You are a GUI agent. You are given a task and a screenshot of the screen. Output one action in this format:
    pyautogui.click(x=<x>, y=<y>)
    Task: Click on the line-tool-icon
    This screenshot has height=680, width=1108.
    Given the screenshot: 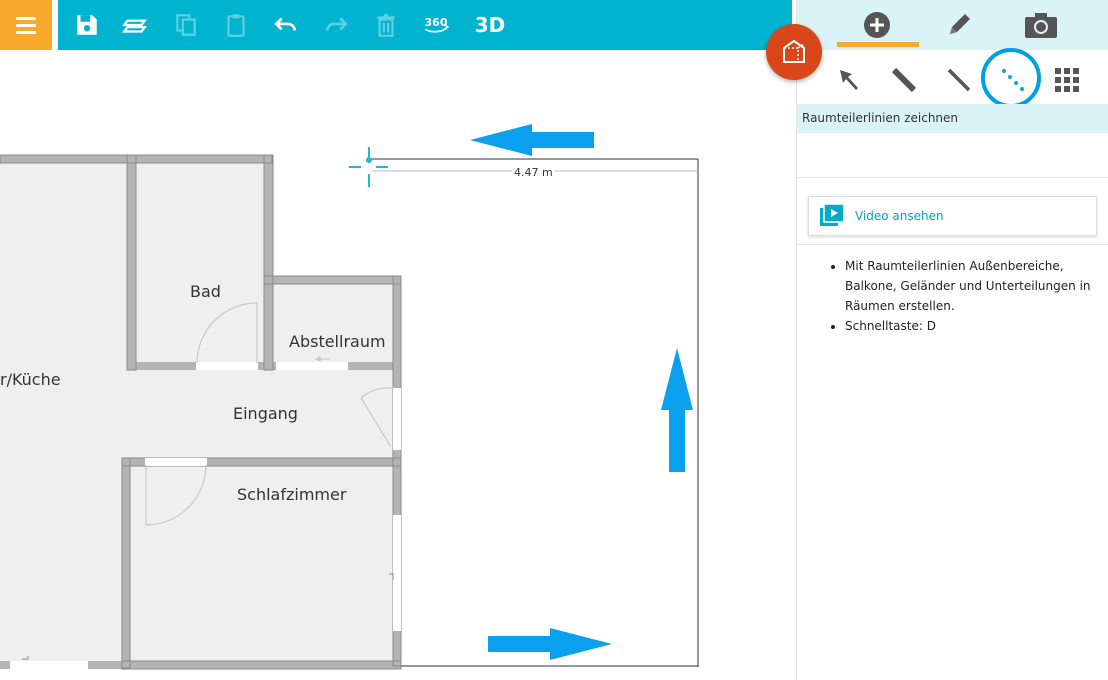 What is the action you would take?
    pyautogui.click(x=959, y=80)
    